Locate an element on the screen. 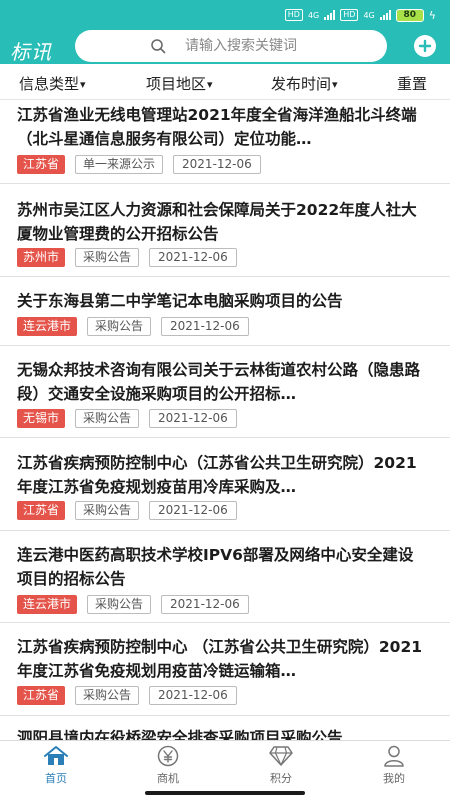 This screenshot has width=450, height=800. item-title: 苏州市吴江区人力资源和社会保障局关于2022年度人社大厦物业管理费的公开招标公告 is located at coordinates (217, 222).